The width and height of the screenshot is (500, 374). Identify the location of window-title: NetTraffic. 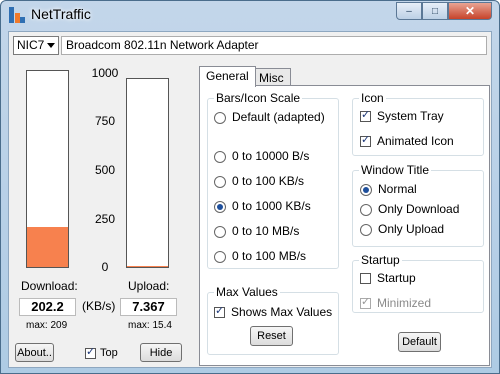
(61, 14).